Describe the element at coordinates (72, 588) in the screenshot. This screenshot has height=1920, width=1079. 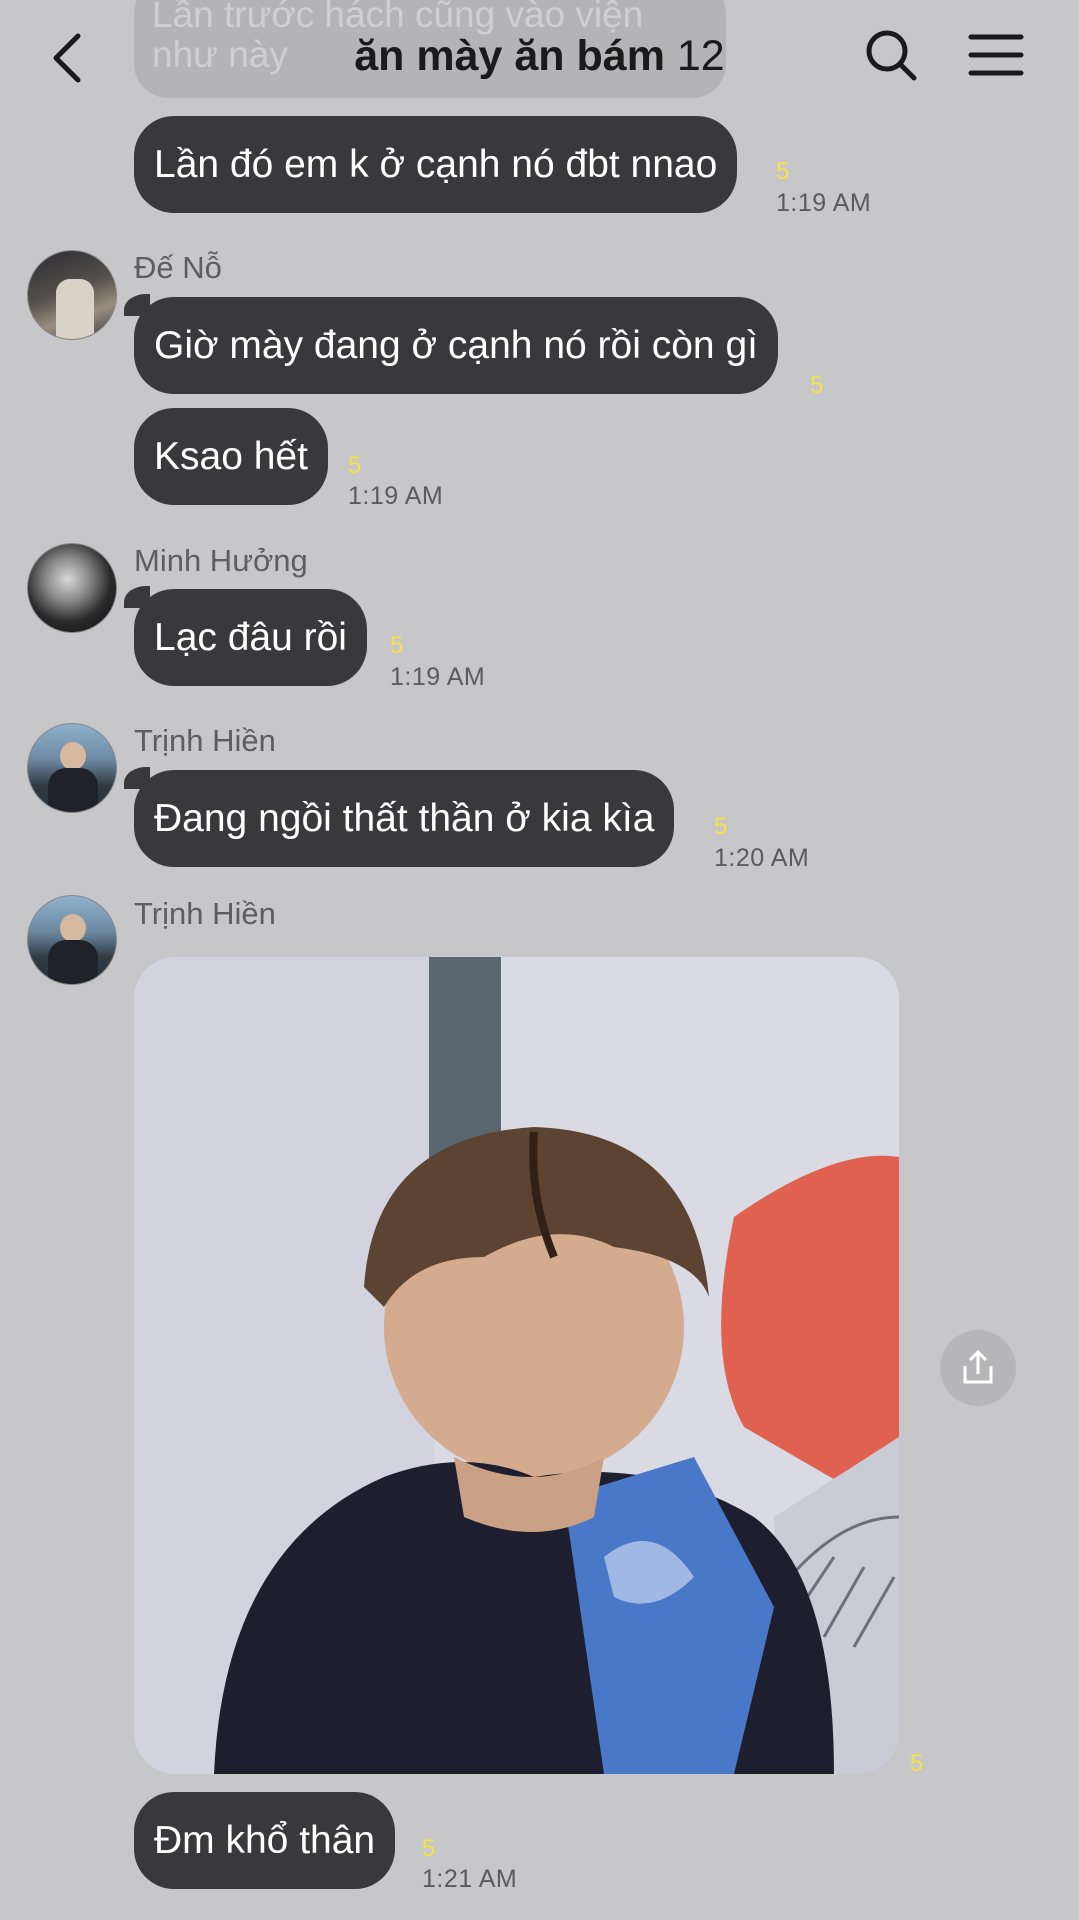
I see `avatar-minh-huong` at that location.